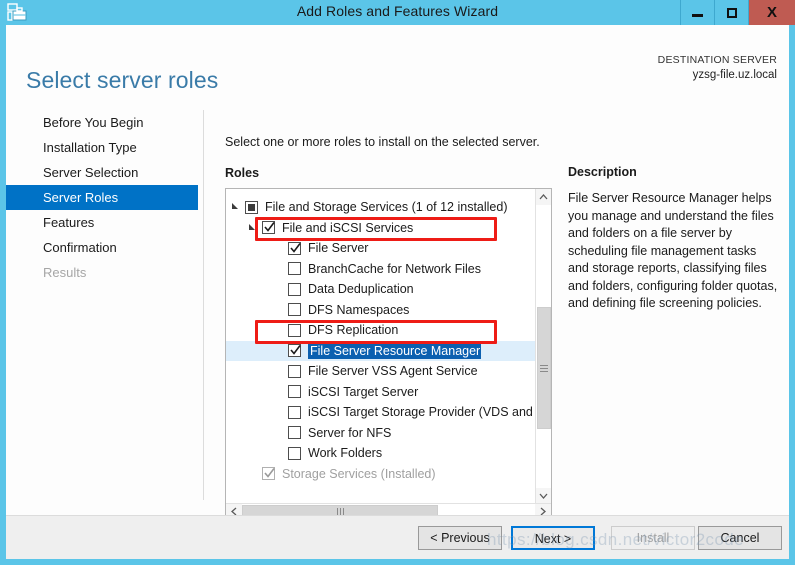  I want to click on tree-row-label: DFS Replication, so click(353, 330).